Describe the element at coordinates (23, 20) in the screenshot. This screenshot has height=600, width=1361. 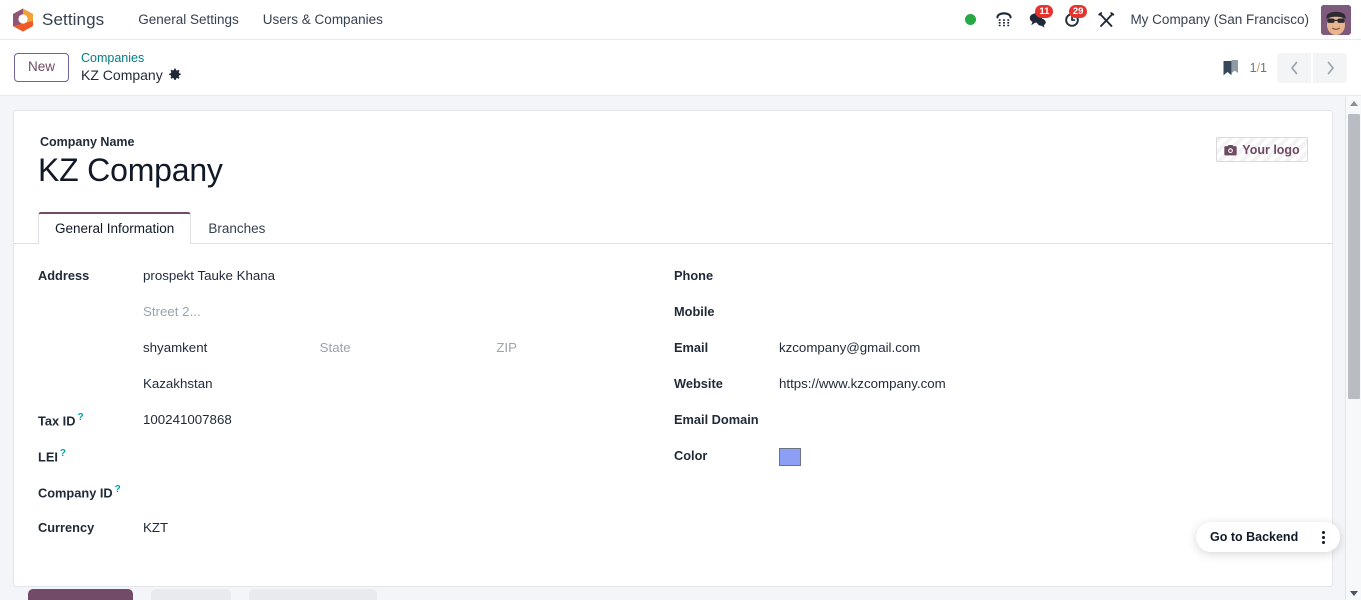
I see `odoo-hexagon-logo` at that location.